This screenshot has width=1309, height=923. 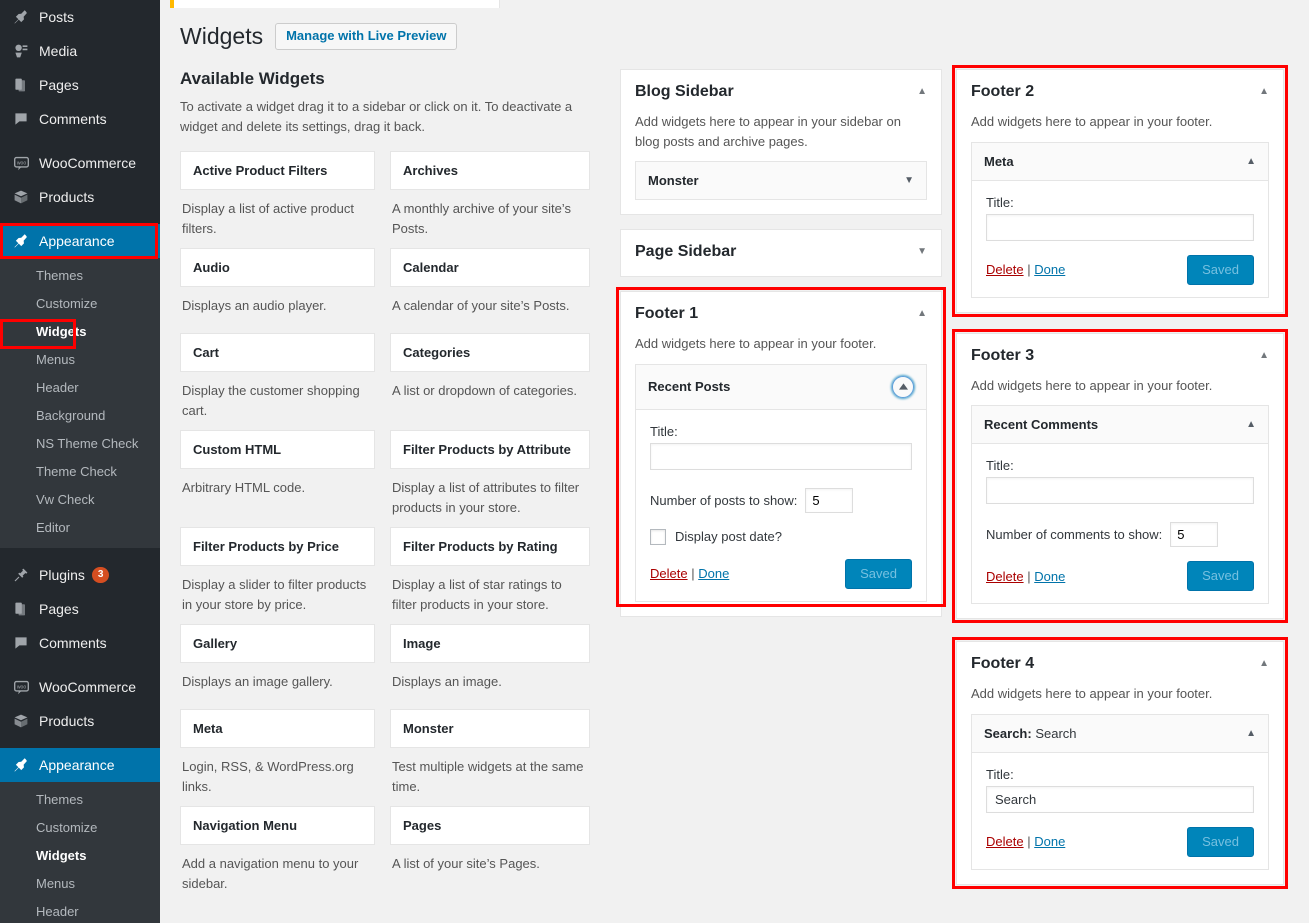 I want to click on submenu-ns-theme-check: NS Theme Check, so click(x=80, y=444).